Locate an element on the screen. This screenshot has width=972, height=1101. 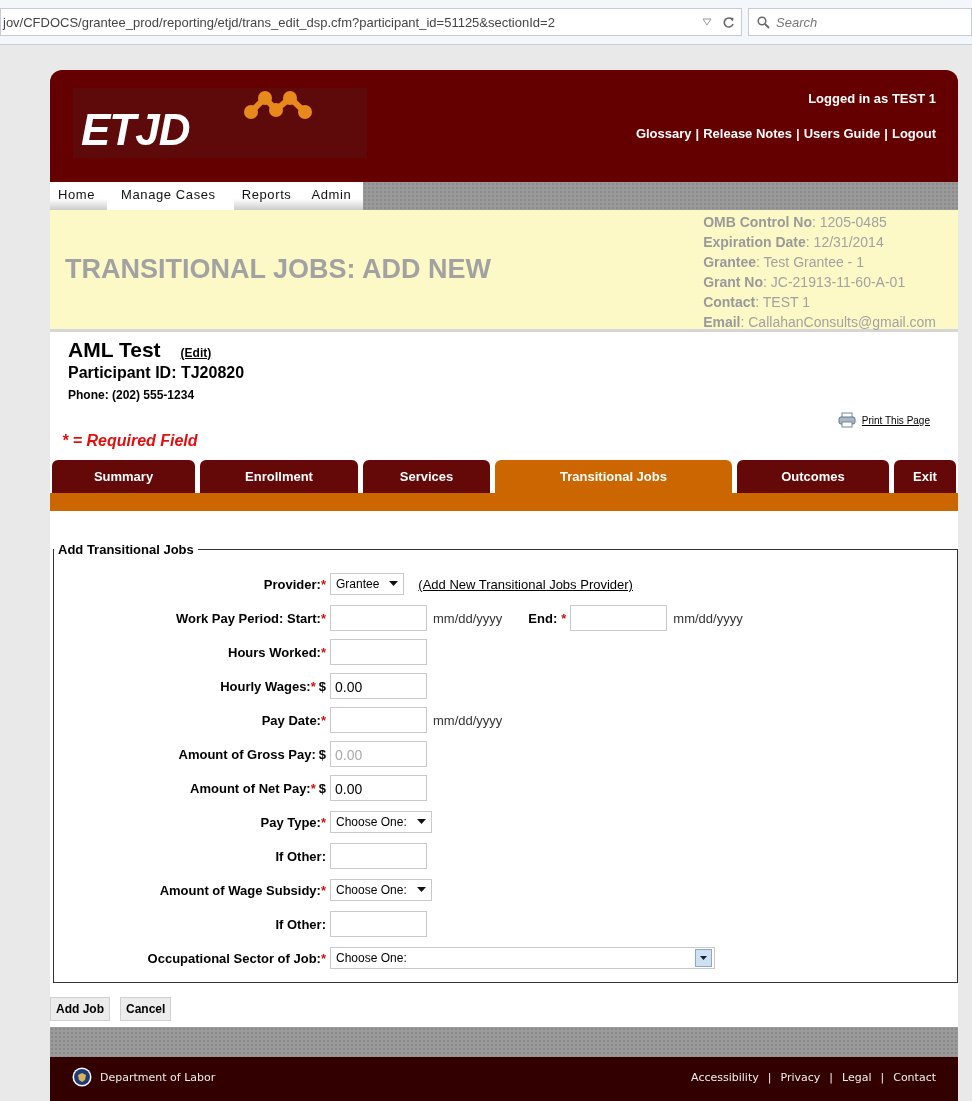
field-label: Hours Worked: is located at coordinates (274, 652).